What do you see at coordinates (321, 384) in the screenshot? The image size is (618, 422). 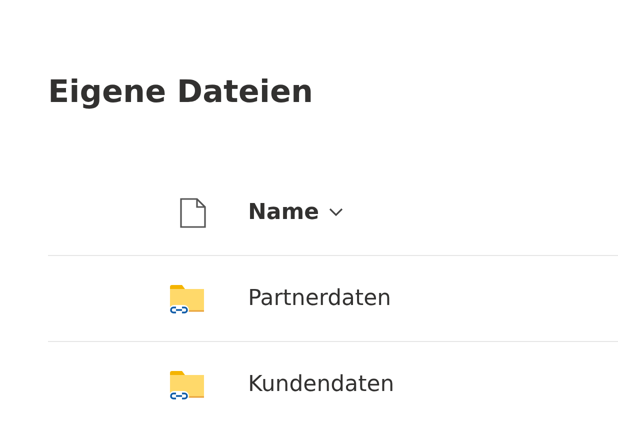 I see `file-name: Kundendaten` at bounding box center [321, 384].